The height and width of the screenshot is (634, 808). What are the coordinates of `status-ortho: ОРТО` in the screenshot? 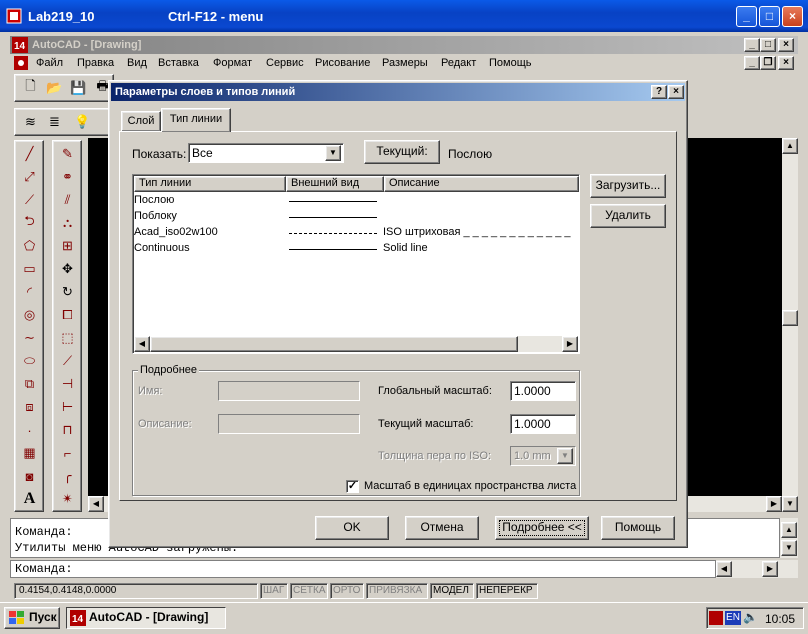 It's located at (347, 591).